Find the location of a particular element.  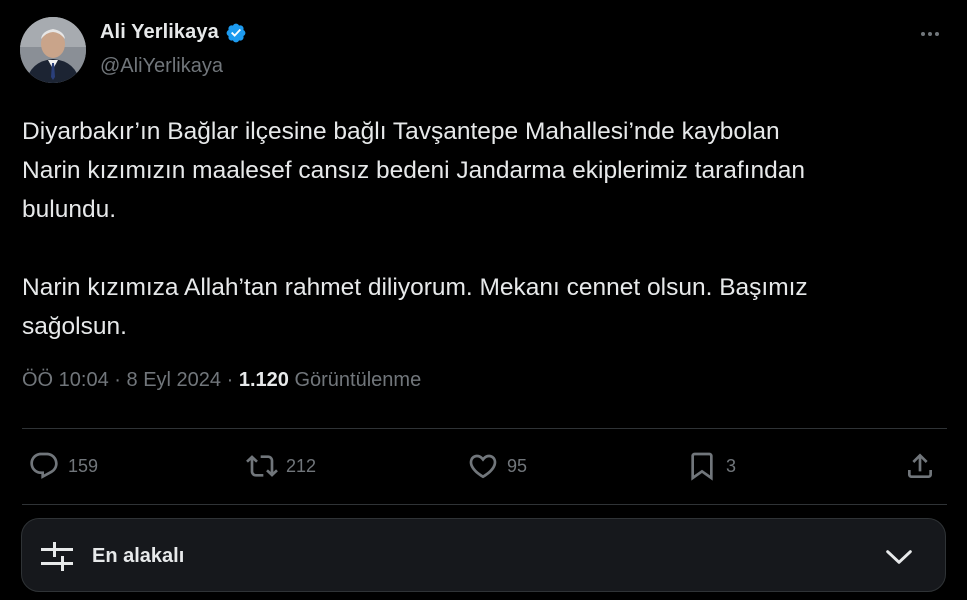

like-count: 95 is located at coordinates (517, 465).